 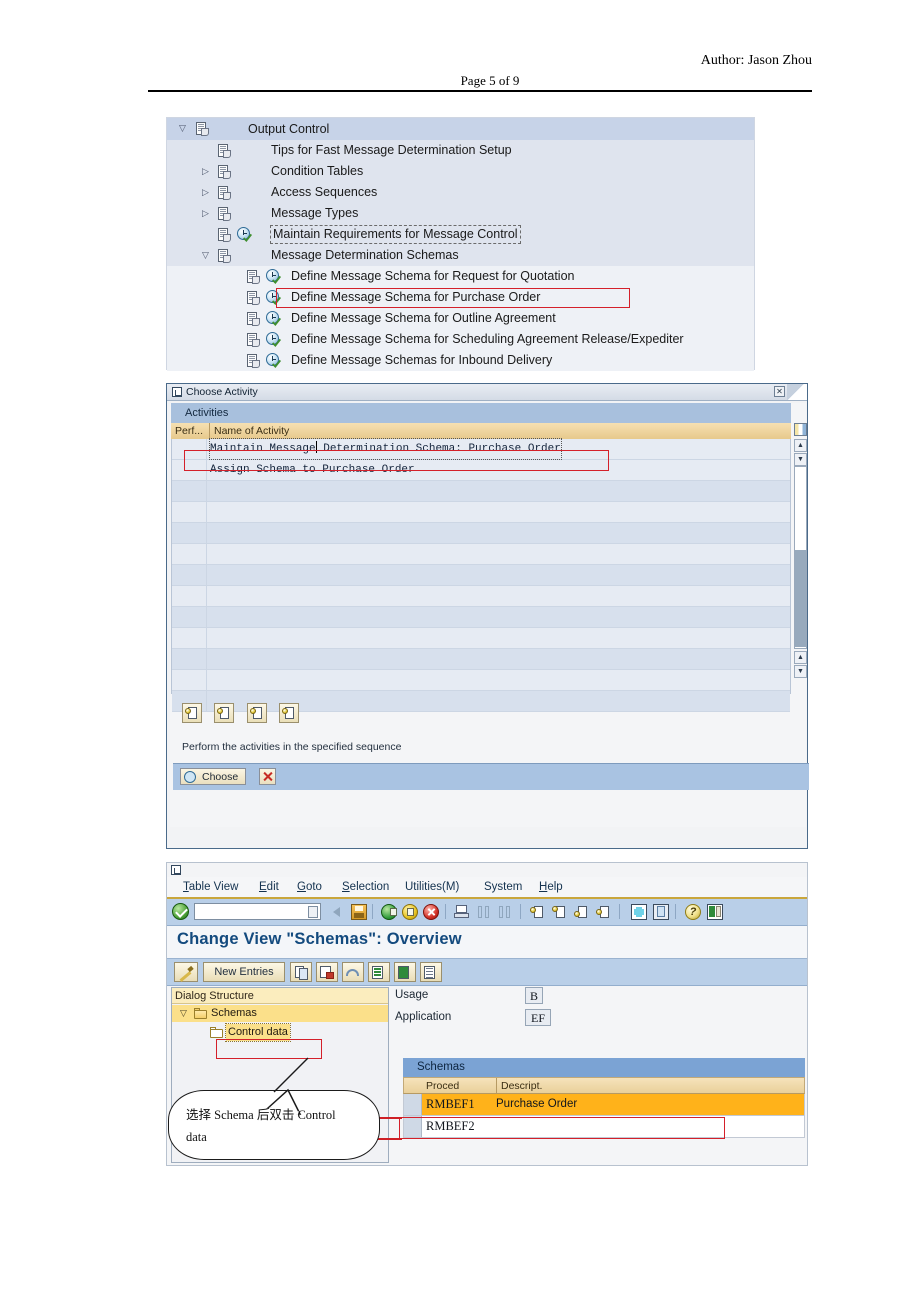 What do you see at coordinates (506, 912) in the screenshot?
I see `find-next-icon` at bounding box center [506, 912].